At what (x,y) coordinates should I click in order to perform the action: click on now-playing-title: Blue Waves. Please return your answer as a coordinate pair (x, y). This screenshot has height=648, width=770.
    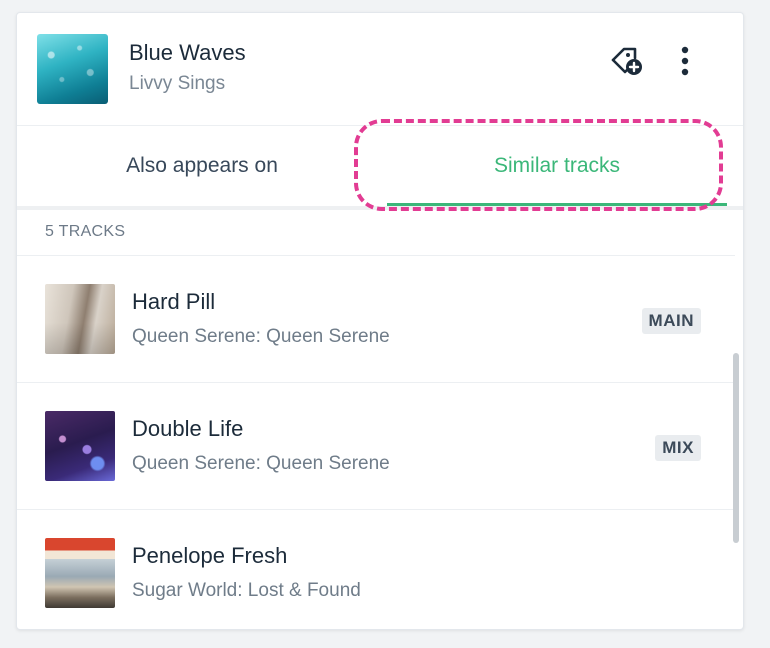
    Looking at the image, I should click on (187, 52).